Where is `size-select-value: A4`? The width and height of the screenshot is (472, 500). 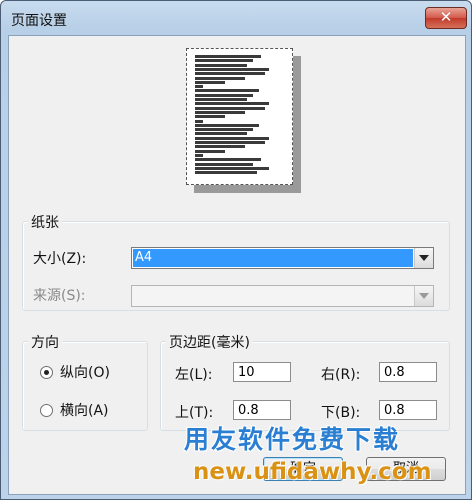 size-select-value: A4 is located at coordinates (273, 258).